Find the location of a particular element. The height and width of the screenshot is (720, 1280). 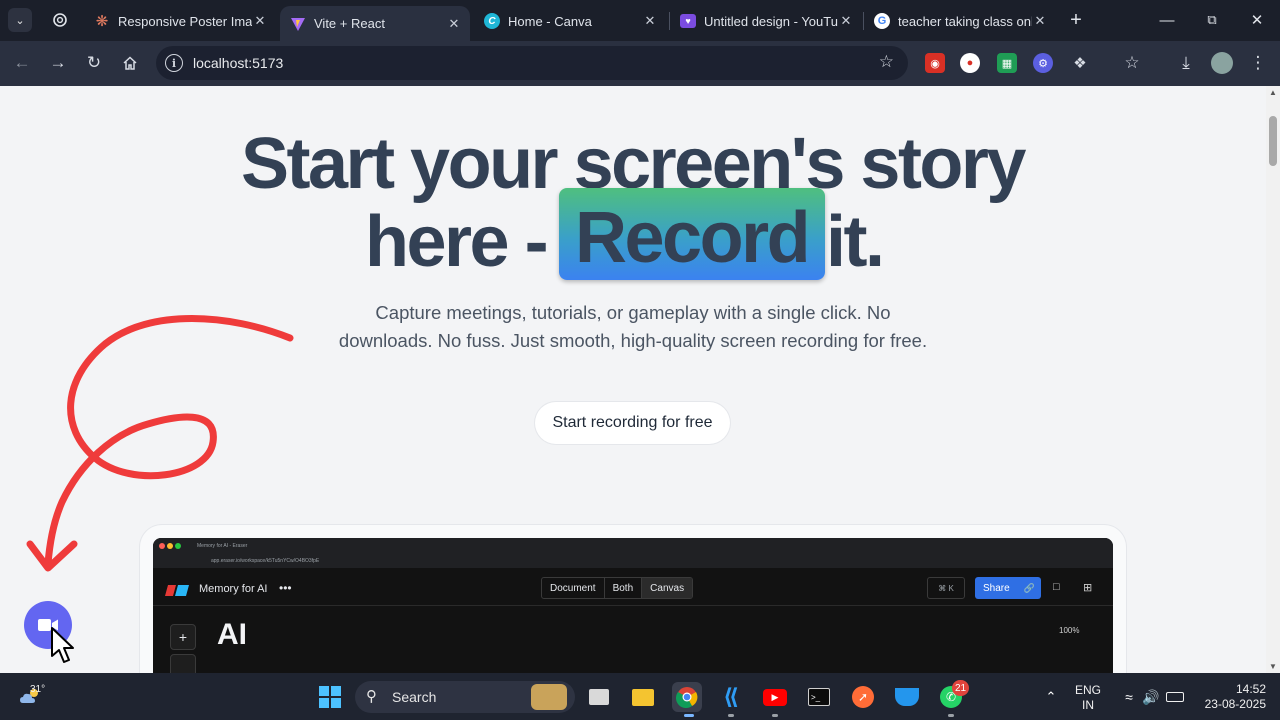

url-text: localhost:5173 is located at coordinates (238, 63).